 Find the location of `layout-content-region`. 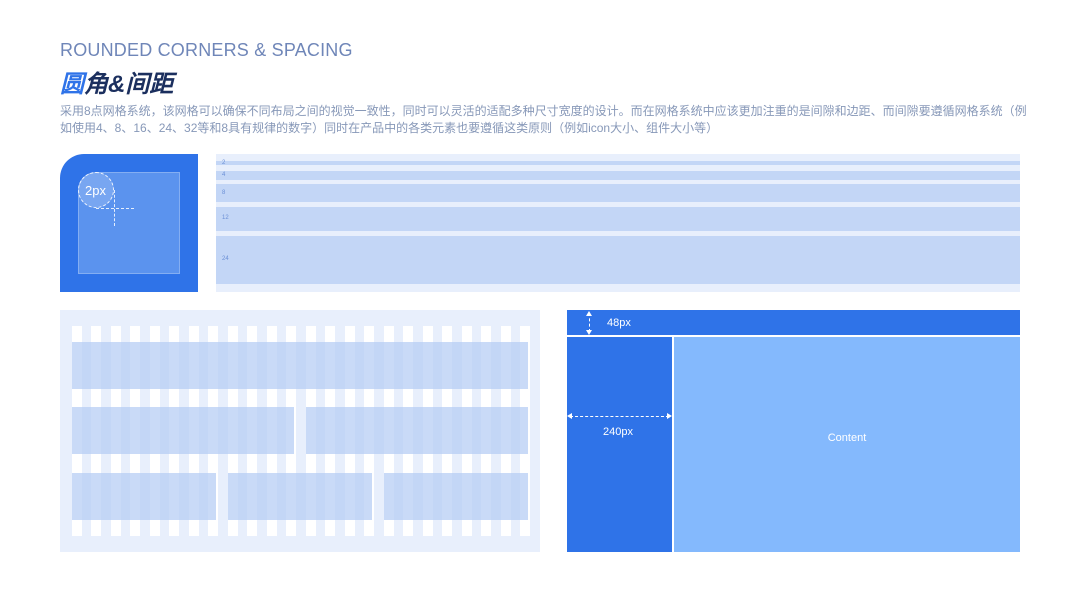

layout-content-region is located at coordinates (847, 444).